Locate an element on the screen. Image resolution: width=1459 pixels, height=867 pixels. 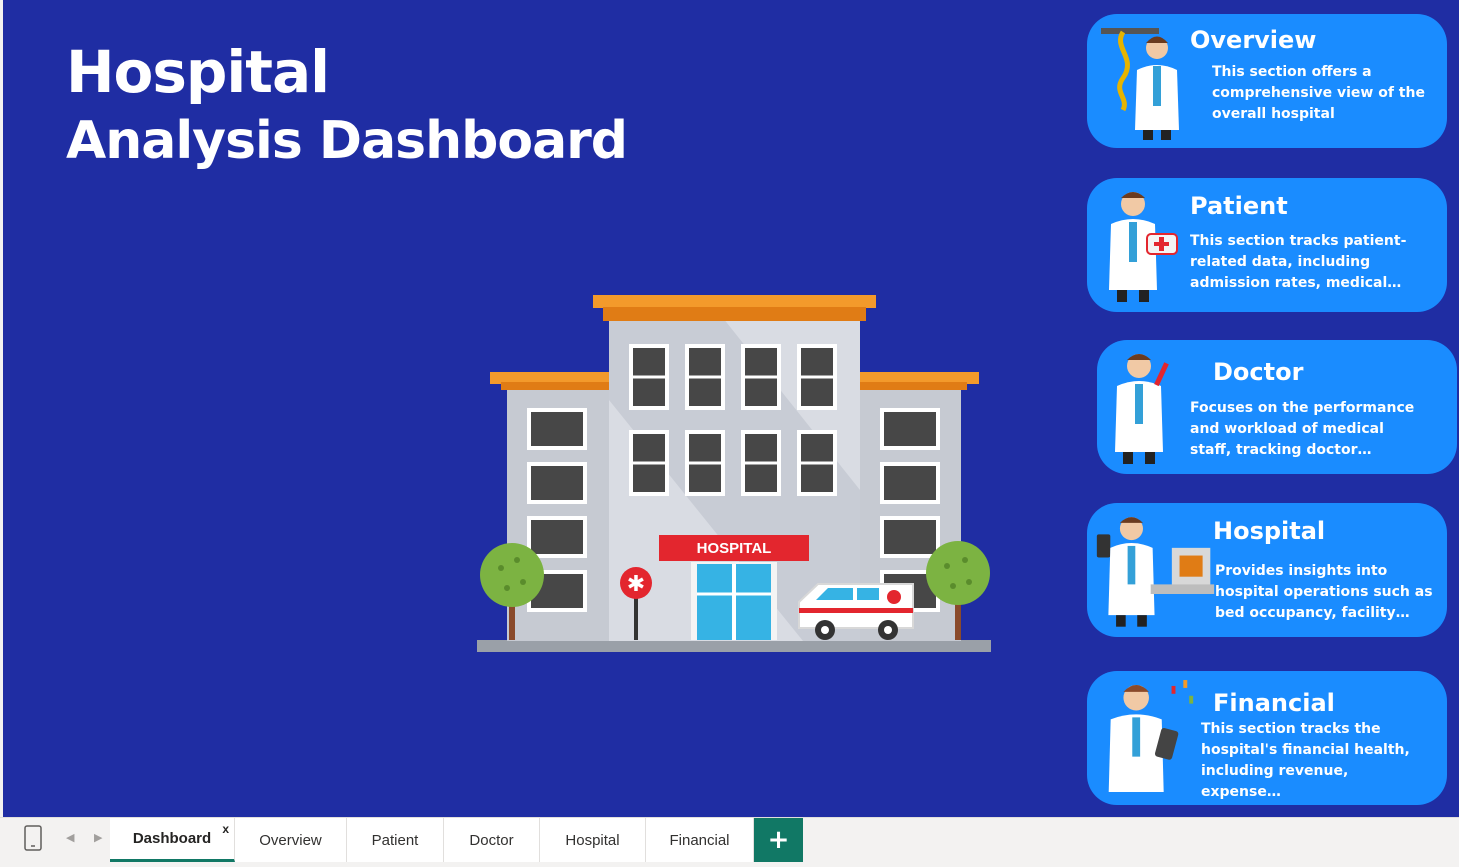
doctor-clipboard-icon is located at coordinates (1151, 736).